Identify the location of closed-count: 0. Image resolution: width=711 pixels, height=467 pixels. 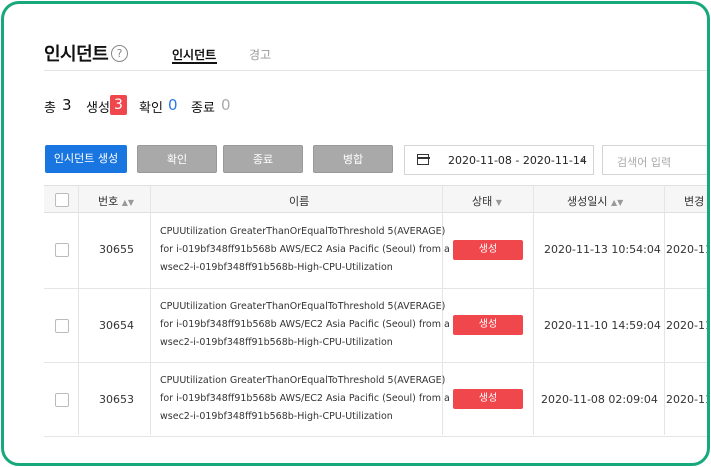
(226, 105).